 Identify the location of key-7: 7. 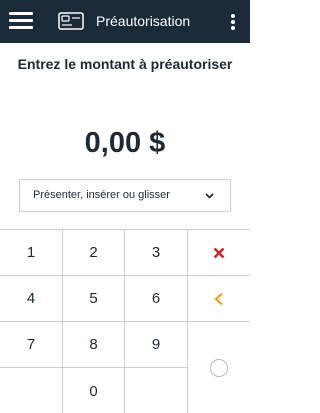
(31, 345).